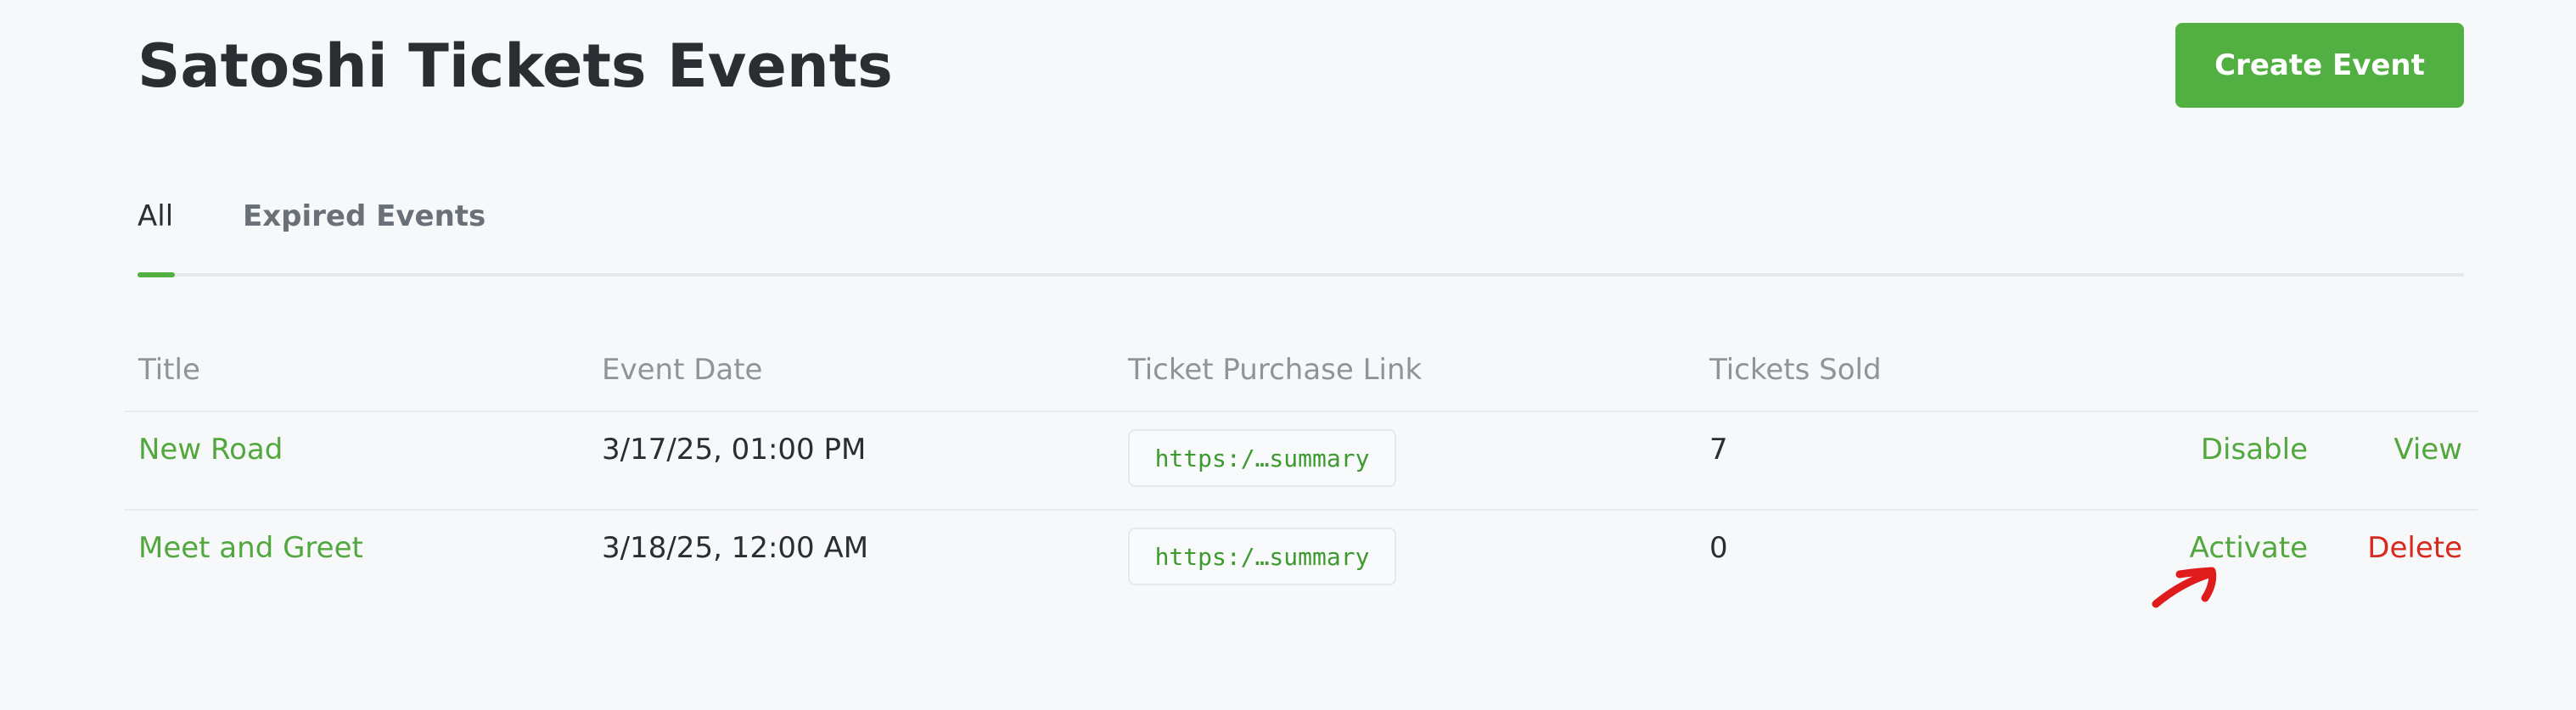 This screenshot has width=2576, height=710. I want to click on tab-expired-events: Expired Events, so click(364, 216).